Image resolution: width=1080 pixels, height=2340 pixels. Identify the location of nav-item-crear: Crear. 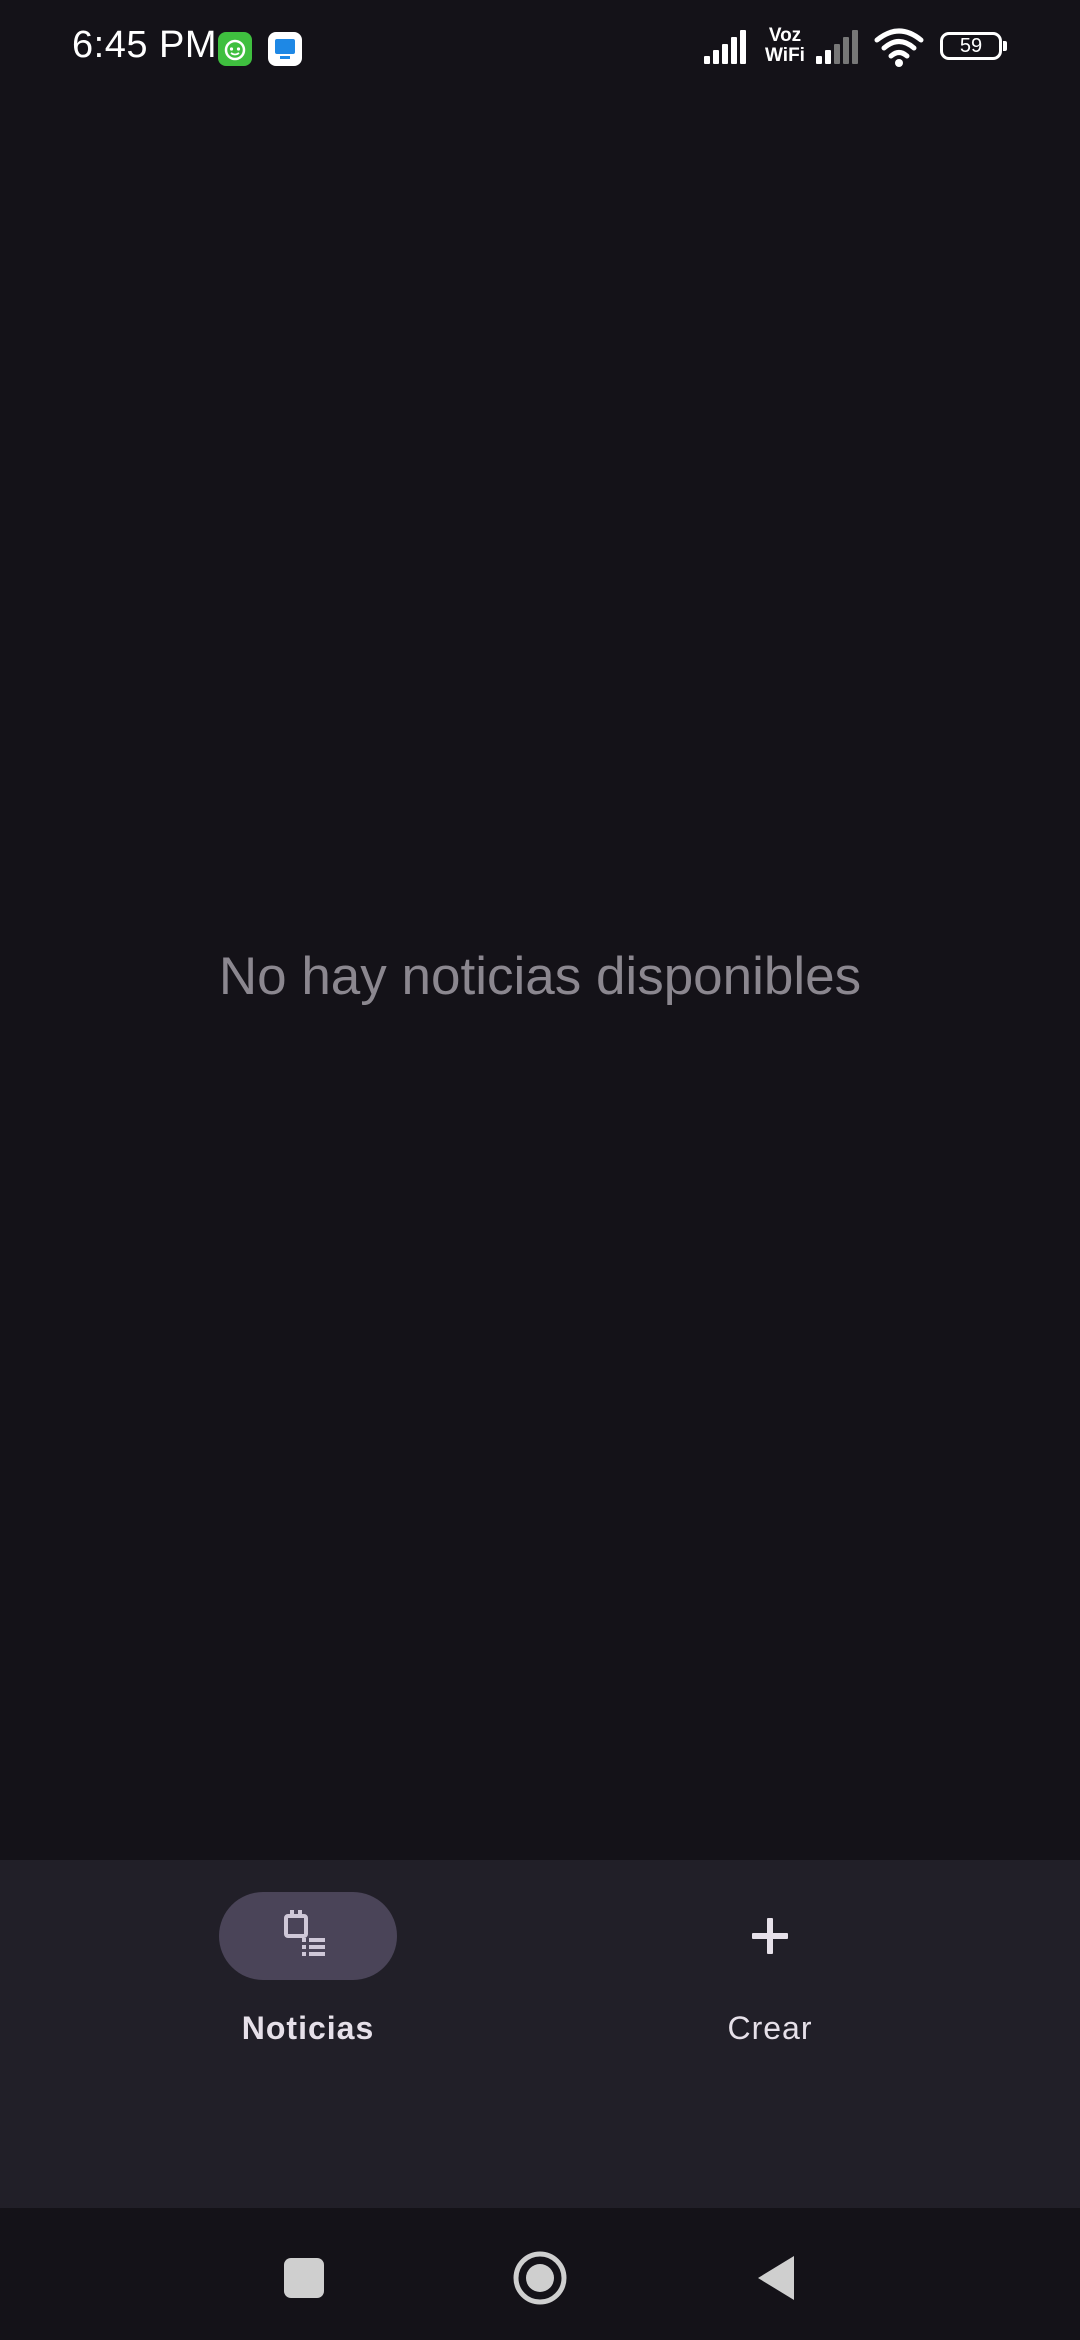
(770, 1969).